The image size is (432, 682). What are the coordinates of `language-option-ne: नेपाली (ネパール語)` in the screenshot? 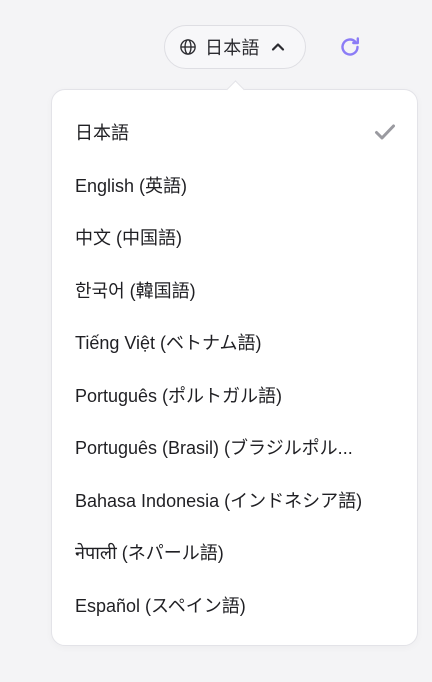 It's located at (234, 552).